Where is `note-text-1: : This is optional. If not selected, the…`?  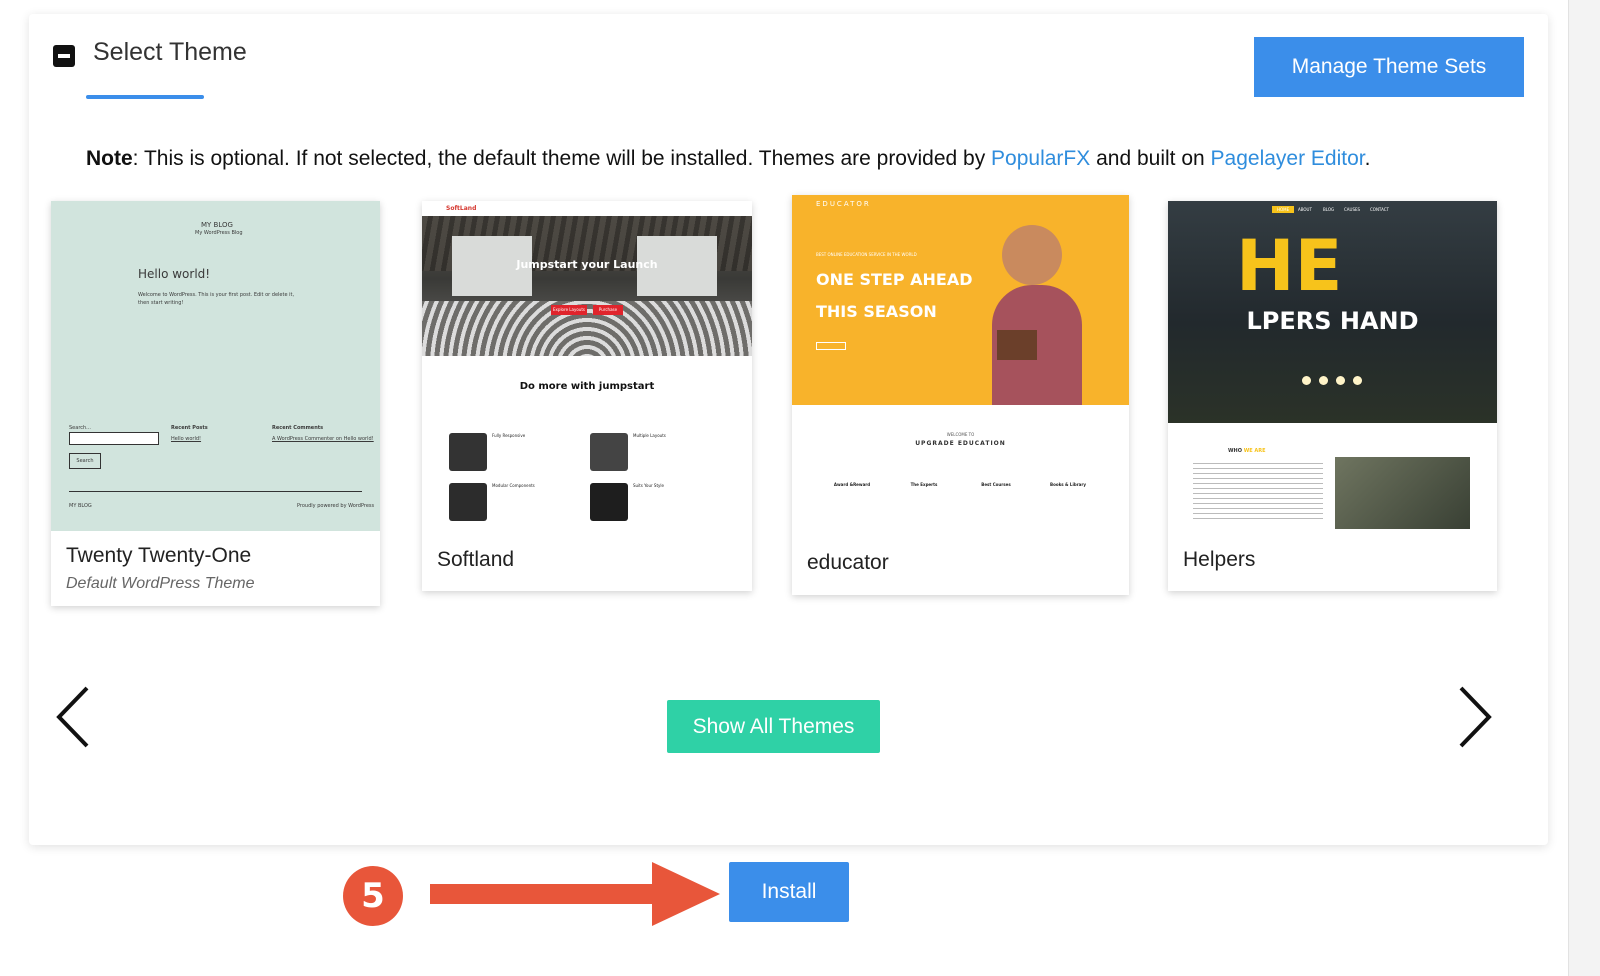 note-text-1: : This is optional. If not selected, the… is located at coordinates (562, 158).